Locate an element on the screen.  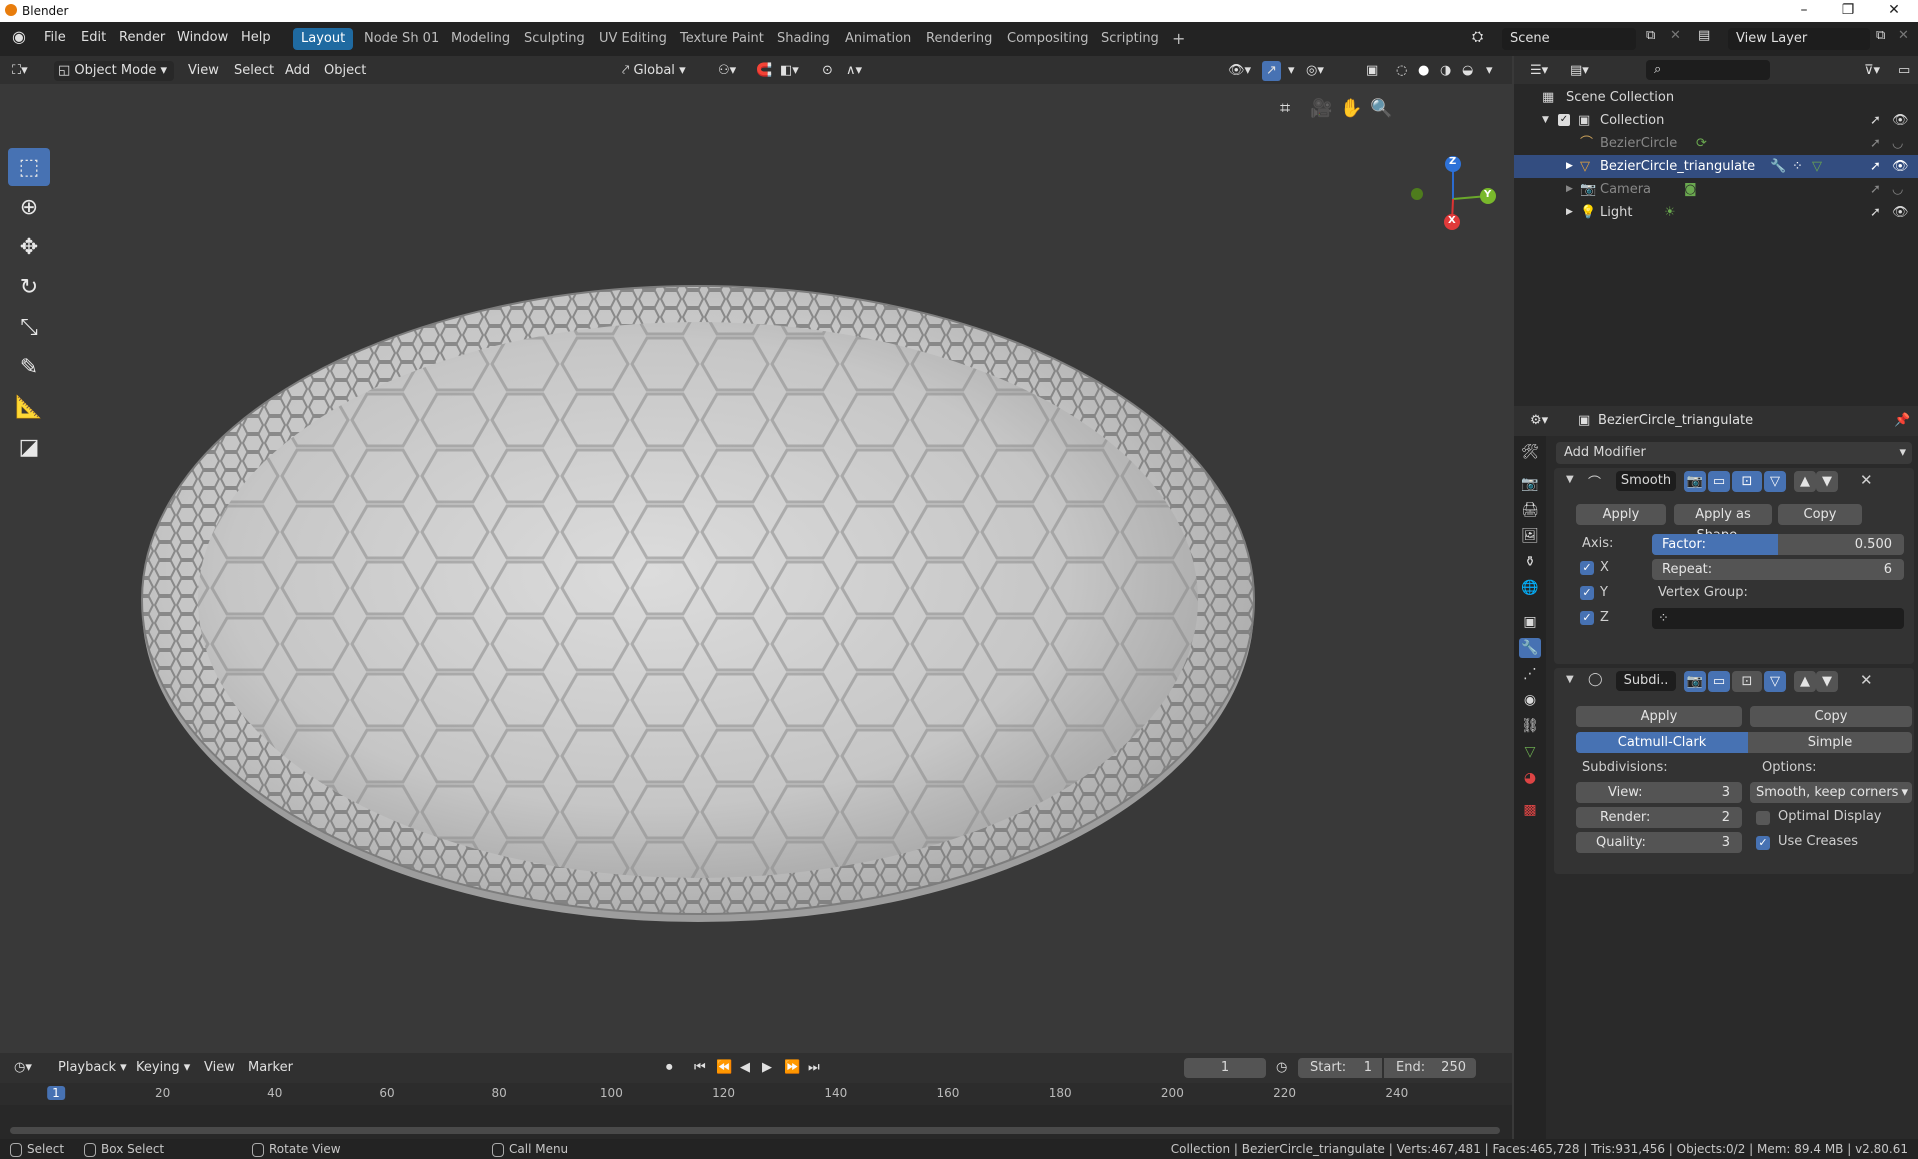
smooth-copy-button: Copy is located at coordinates (1820, 514).